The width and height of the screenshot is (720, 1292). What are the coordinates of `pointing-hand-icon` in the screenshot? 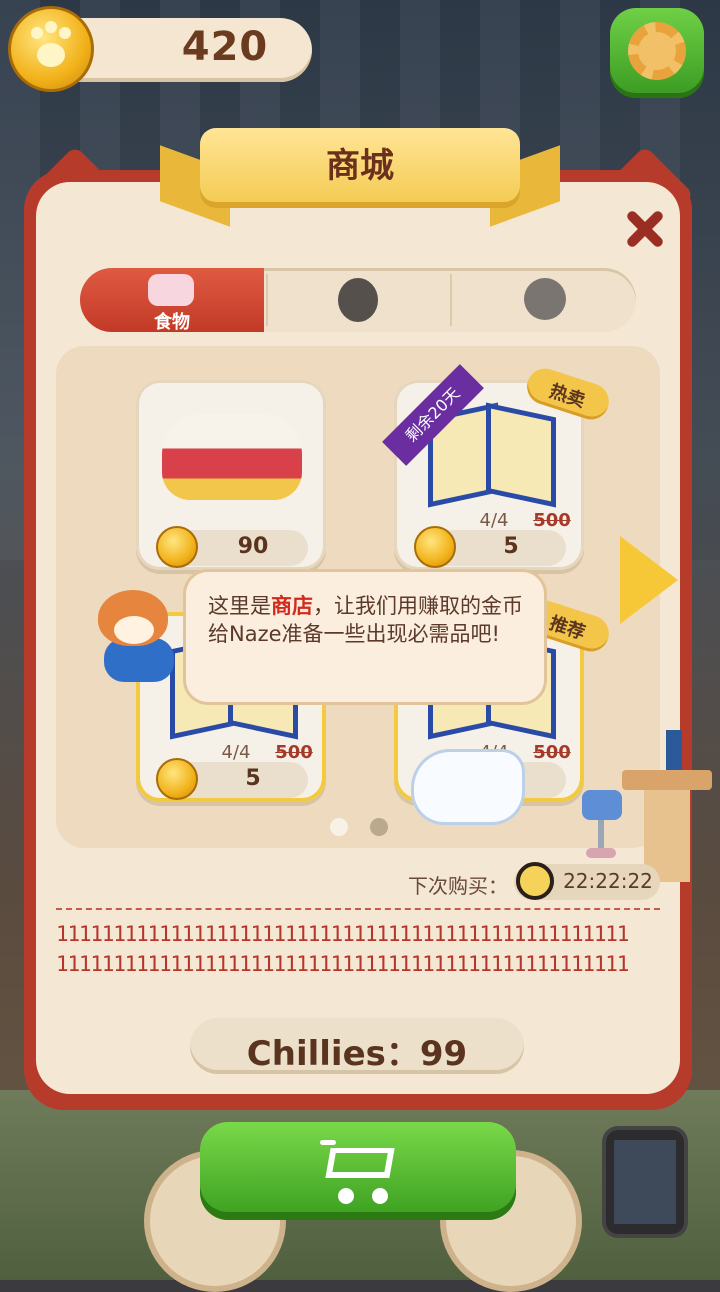 It's located at (468, 787).